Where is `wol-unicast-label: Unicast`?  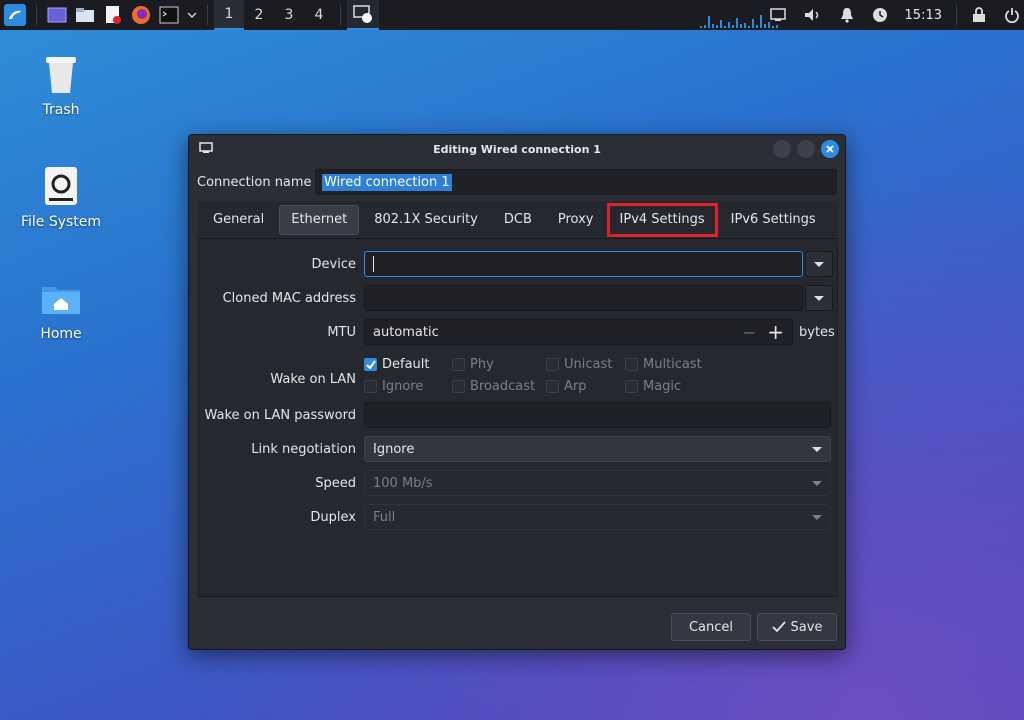
wol-unicast-label: Unicast is located at coordinates (588, 364).